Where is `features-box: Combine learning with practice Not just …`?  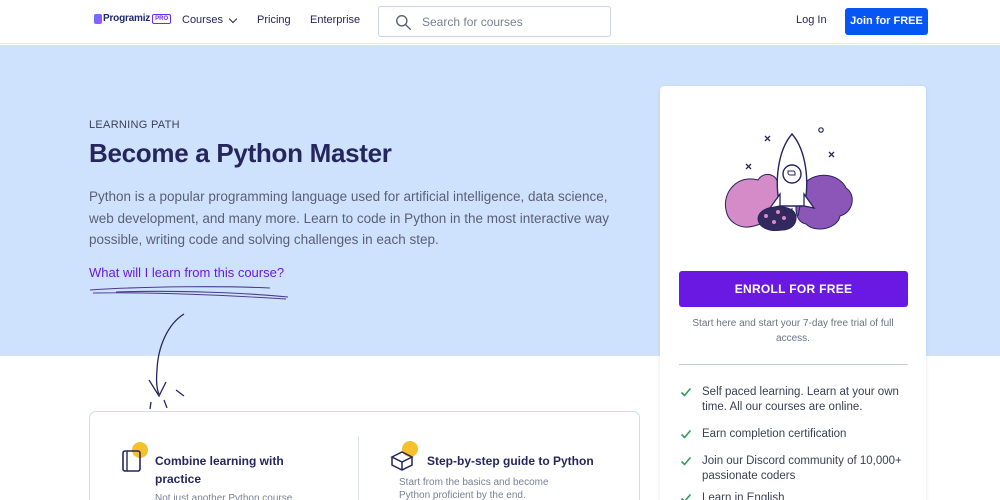
features-box: Combine learning with practice Not just … is located at coordinates (364, 455).